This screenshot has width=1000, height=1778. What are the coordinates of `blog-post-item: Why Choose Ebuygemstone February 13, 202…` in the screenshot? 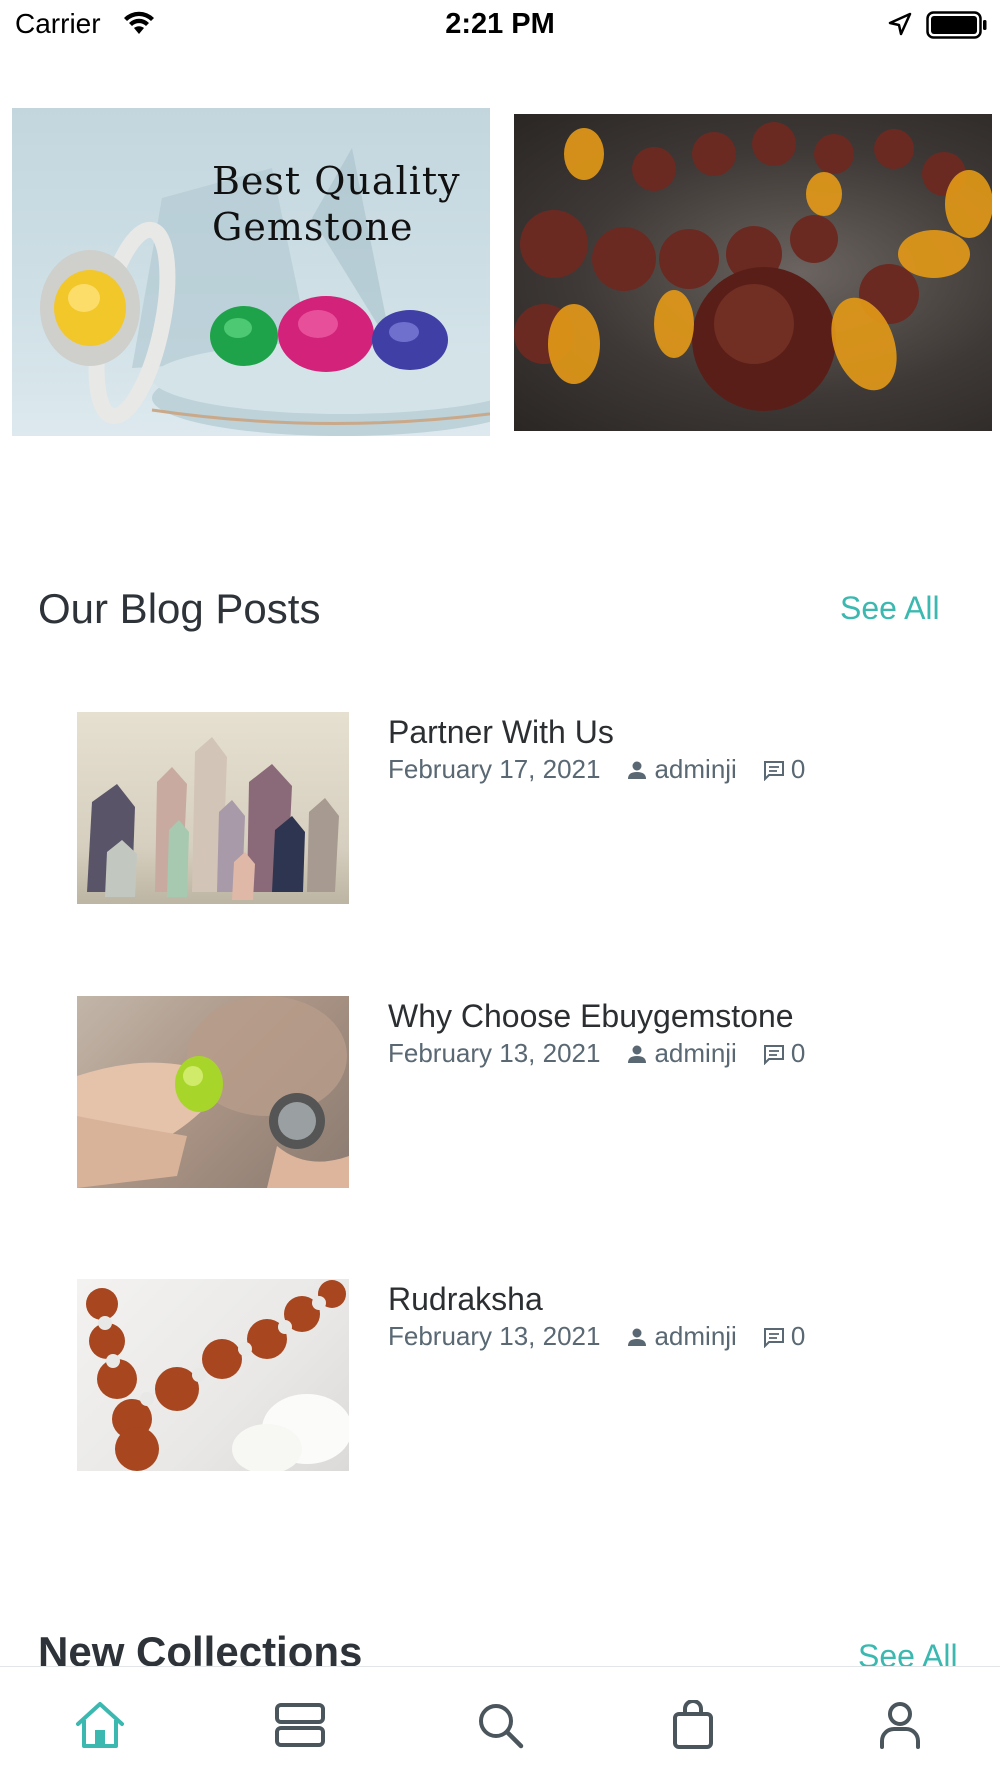 It's located at (517, 1092).